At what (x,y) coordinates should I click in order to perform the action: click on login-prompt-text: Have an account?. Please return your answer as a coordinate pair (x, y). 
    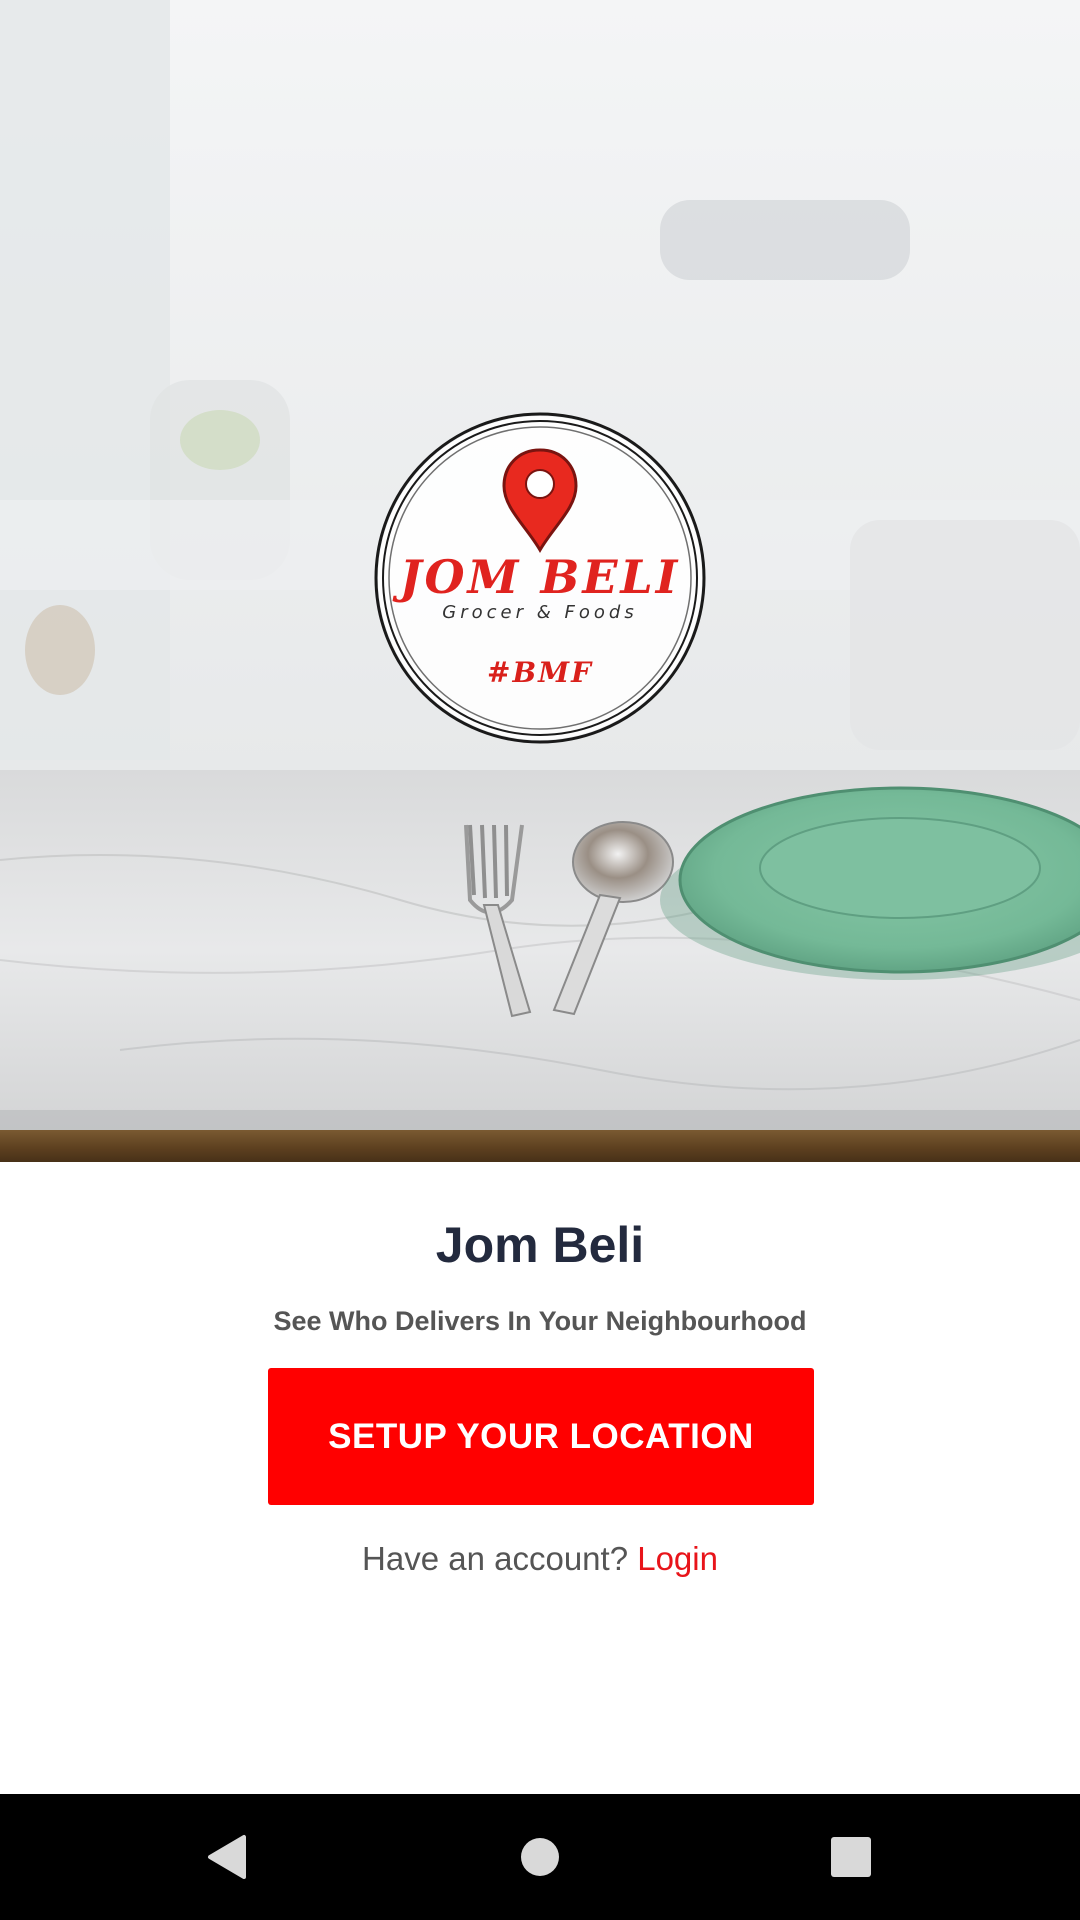
    Looking at the image, I should click on (495, 1558).